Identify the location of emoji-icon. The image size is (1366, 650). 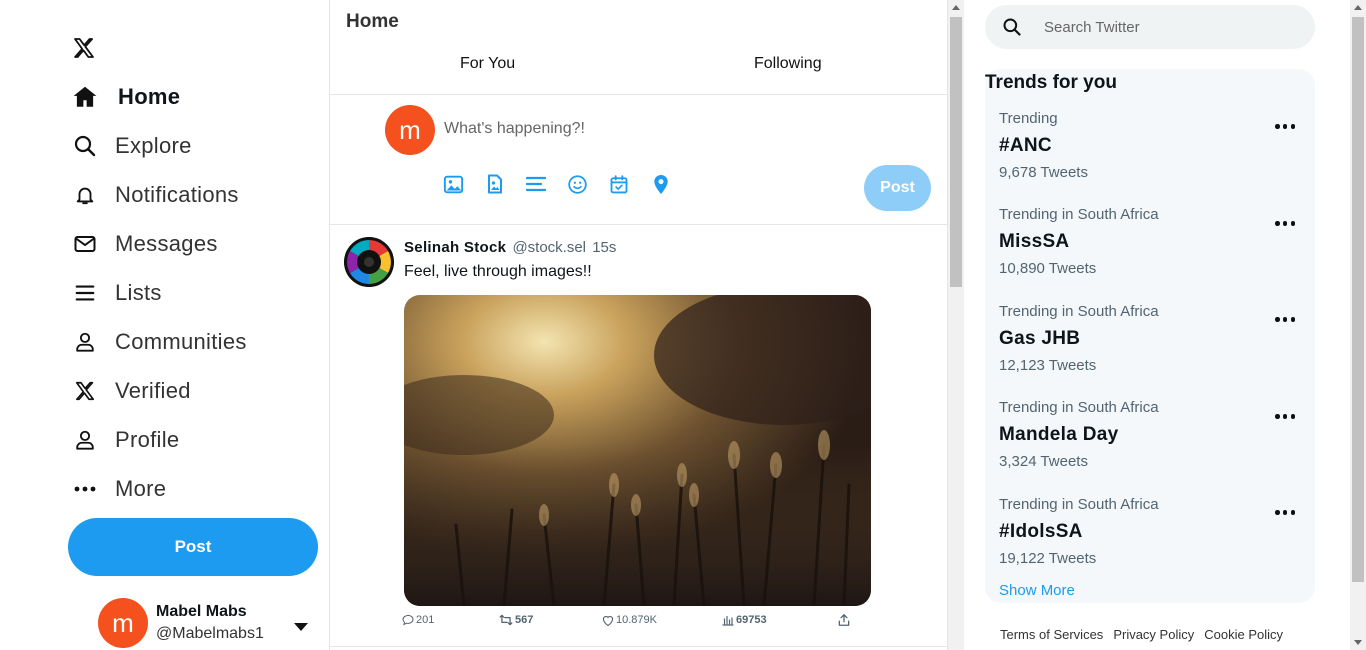
(578, 184).